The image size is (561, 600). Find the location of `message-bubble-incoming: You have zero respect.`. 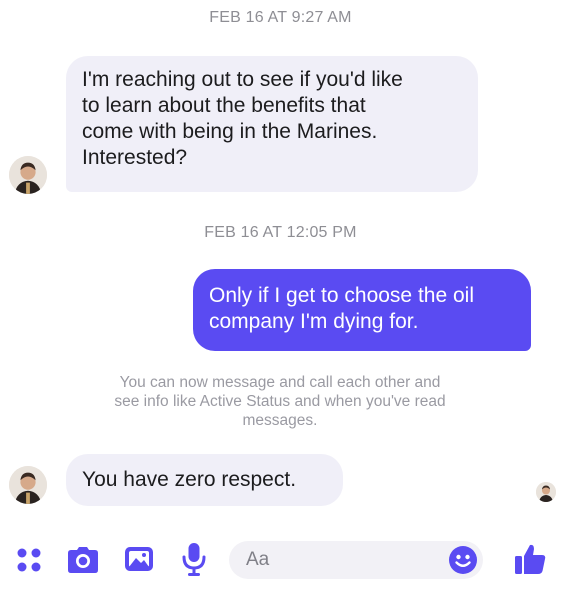

message-bubble-incoming: You have zero respect. is located at coordinates (204, 480).